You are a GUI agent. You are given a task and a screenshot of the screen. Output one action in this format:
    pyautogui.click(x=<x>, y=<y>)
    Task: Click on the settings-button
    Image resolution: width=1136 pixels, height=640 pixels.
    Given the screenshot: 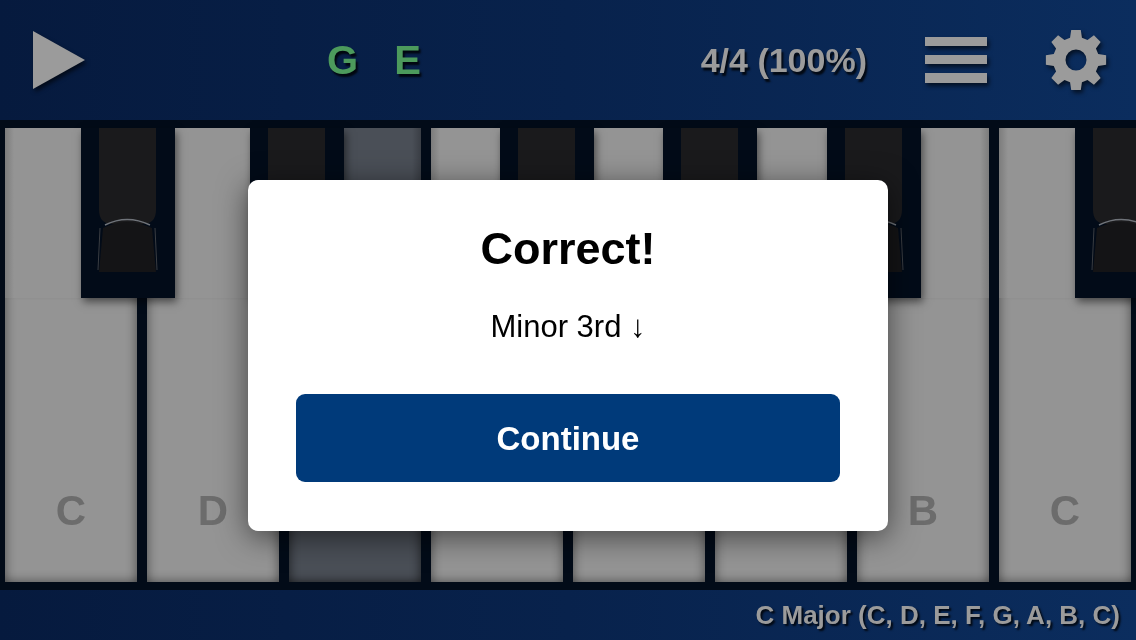 What is the action you would take?
    pyautogui.click(x=1076, y=60)
    